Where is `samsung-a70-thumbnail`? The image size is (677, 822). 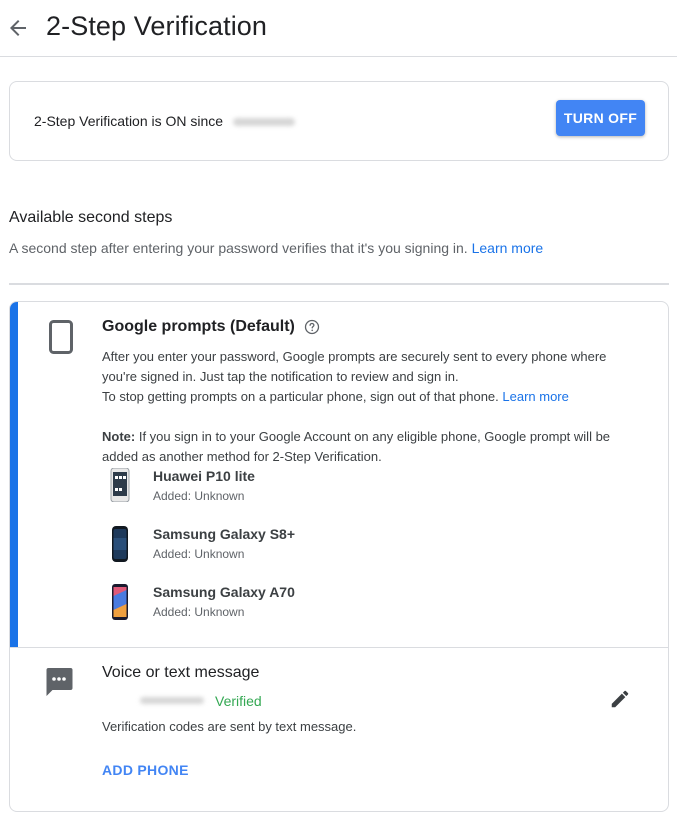
samsung-a70-thumbnail is located at coordinates (120, 602).